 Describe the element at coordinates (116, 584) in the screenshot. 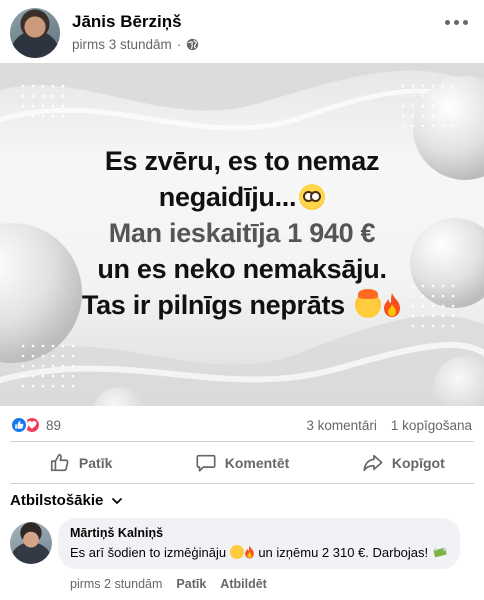

I see `comment-time: pirms 2 stundām` at that location.